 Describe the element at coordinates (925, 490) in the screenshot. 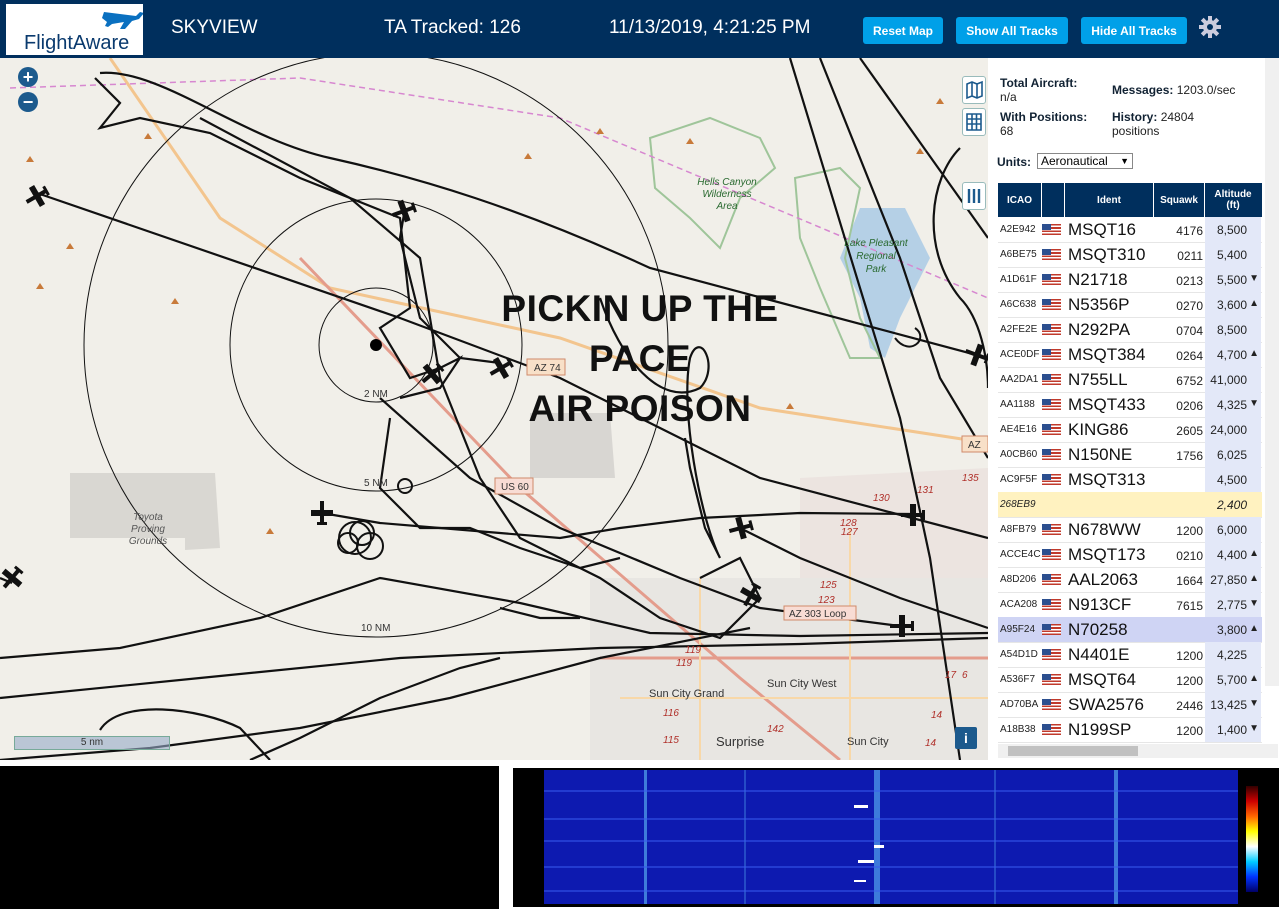

I see `svg-text: 131` at that location.